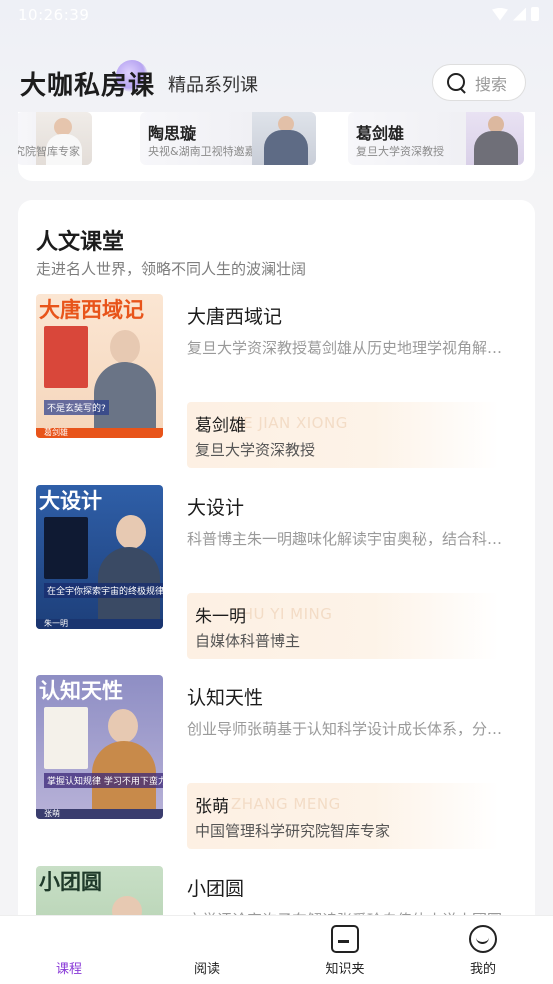  Describe the element at coordinates (225, 698) in the screenshot. I see `course-title: 认知天性` at that location.